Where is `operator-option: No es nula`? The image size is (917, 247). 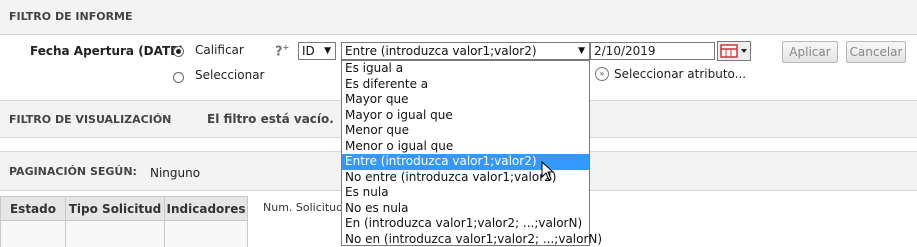 operator-option: No es nula is located at coordinates (465, 209).